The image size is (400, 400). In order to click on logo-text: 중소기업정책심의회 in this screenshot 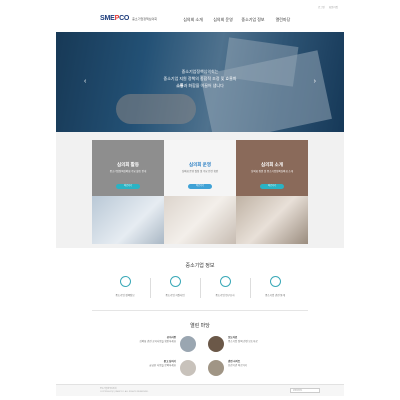, I will do `click(145, 18)`.